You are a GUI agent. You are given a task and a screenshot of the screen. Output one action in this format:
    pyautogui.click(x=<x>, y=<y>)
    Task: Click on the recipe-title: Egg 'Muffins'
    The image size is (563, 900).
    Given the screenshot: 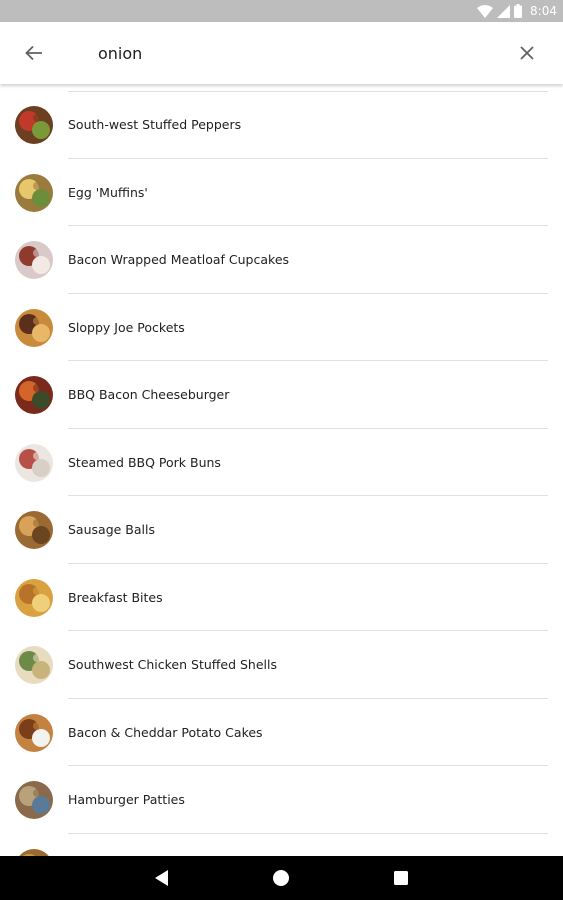 What is the action you would take?
    pyautogui.click(x=108, y=192)
    